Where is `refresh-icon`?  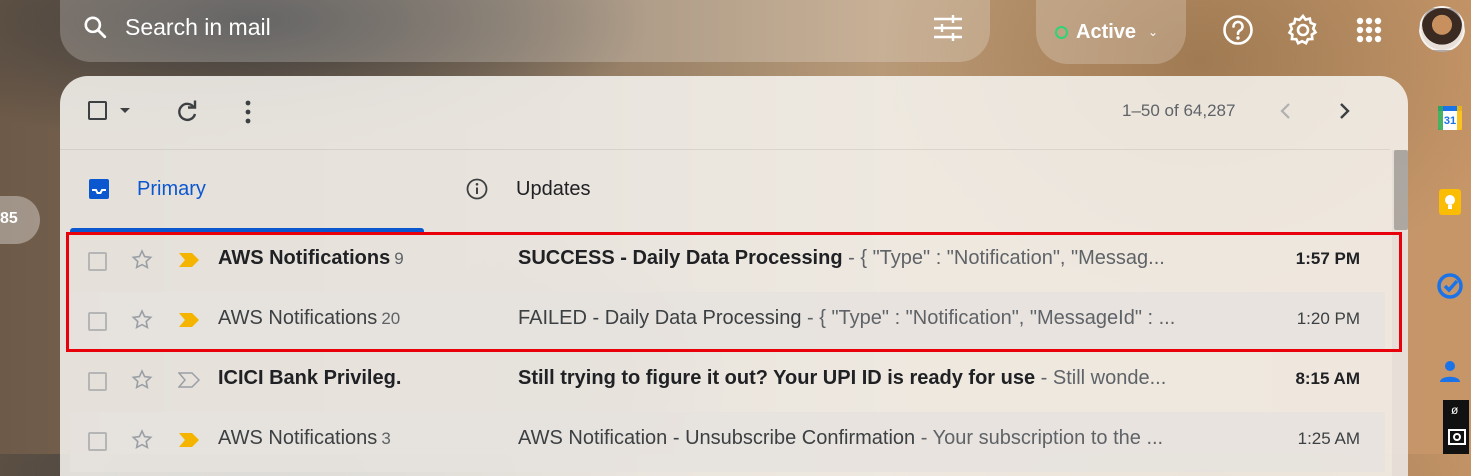
refresh-icon is located at coordinates (187, 112).